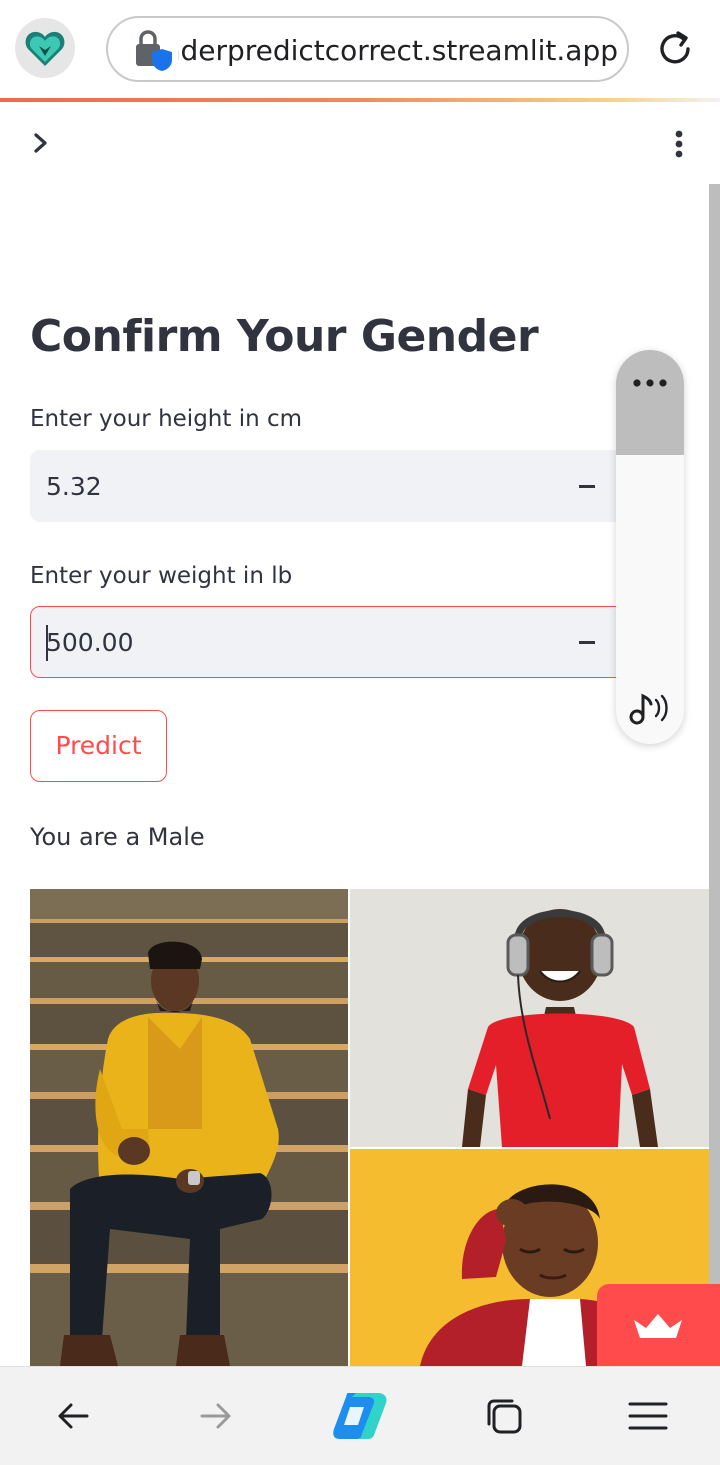 The width and height of the screenshot is (720, 1465). I want to click on predict-button: Predict, so click(98, 746).